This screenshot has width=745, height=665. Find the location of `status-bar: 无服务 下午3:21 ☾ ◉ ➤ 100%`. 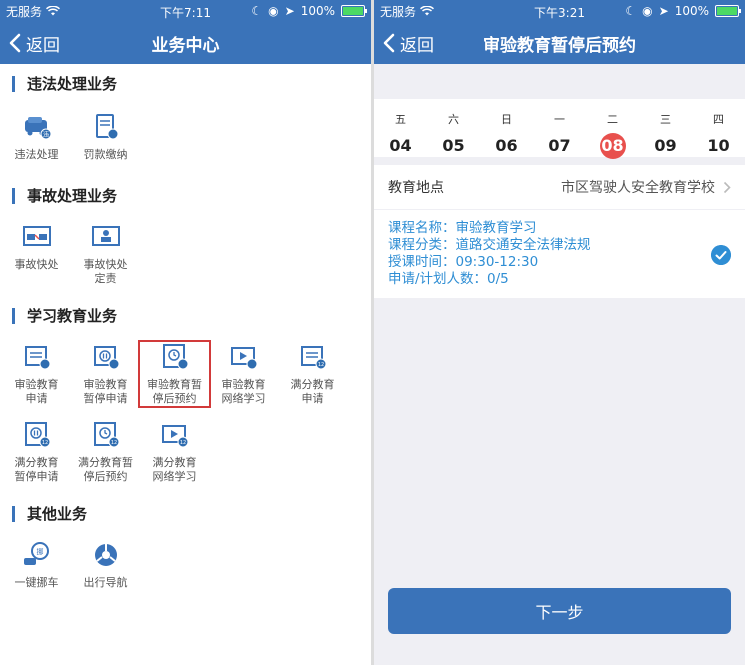

status-bar: 无服务 下午3:21 ☾ ◉ ➤ 100% is located at coordinates (559, 11).